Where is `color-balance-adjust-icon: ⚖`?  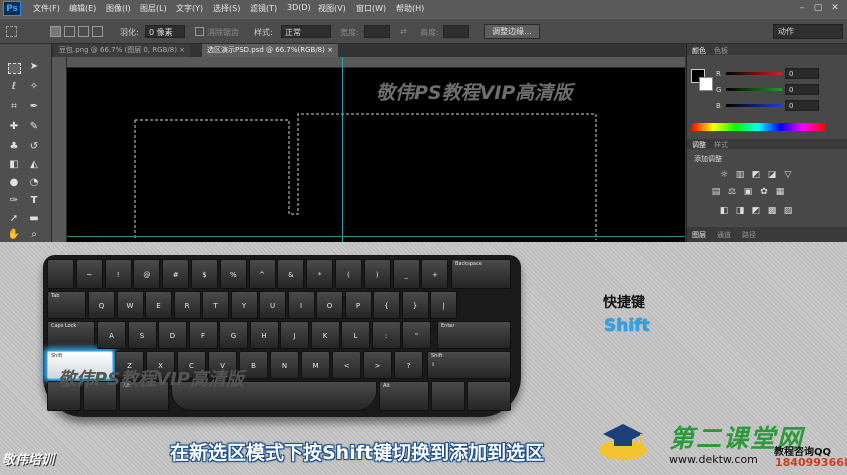 color-balance-adjust-icon: ⚖ is located at coordinates (732, 192).